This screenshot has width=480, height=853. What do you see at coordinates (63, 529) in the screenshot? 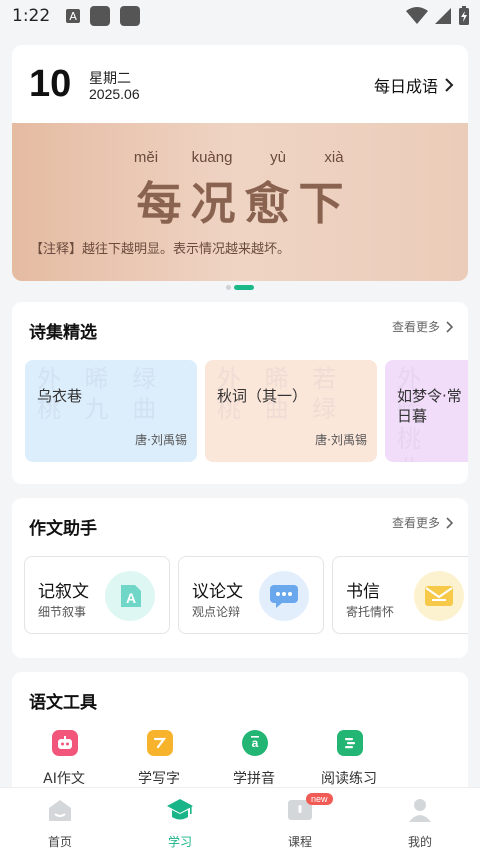
I see `section-title: 作文助手` at bounding box center [63, 529].